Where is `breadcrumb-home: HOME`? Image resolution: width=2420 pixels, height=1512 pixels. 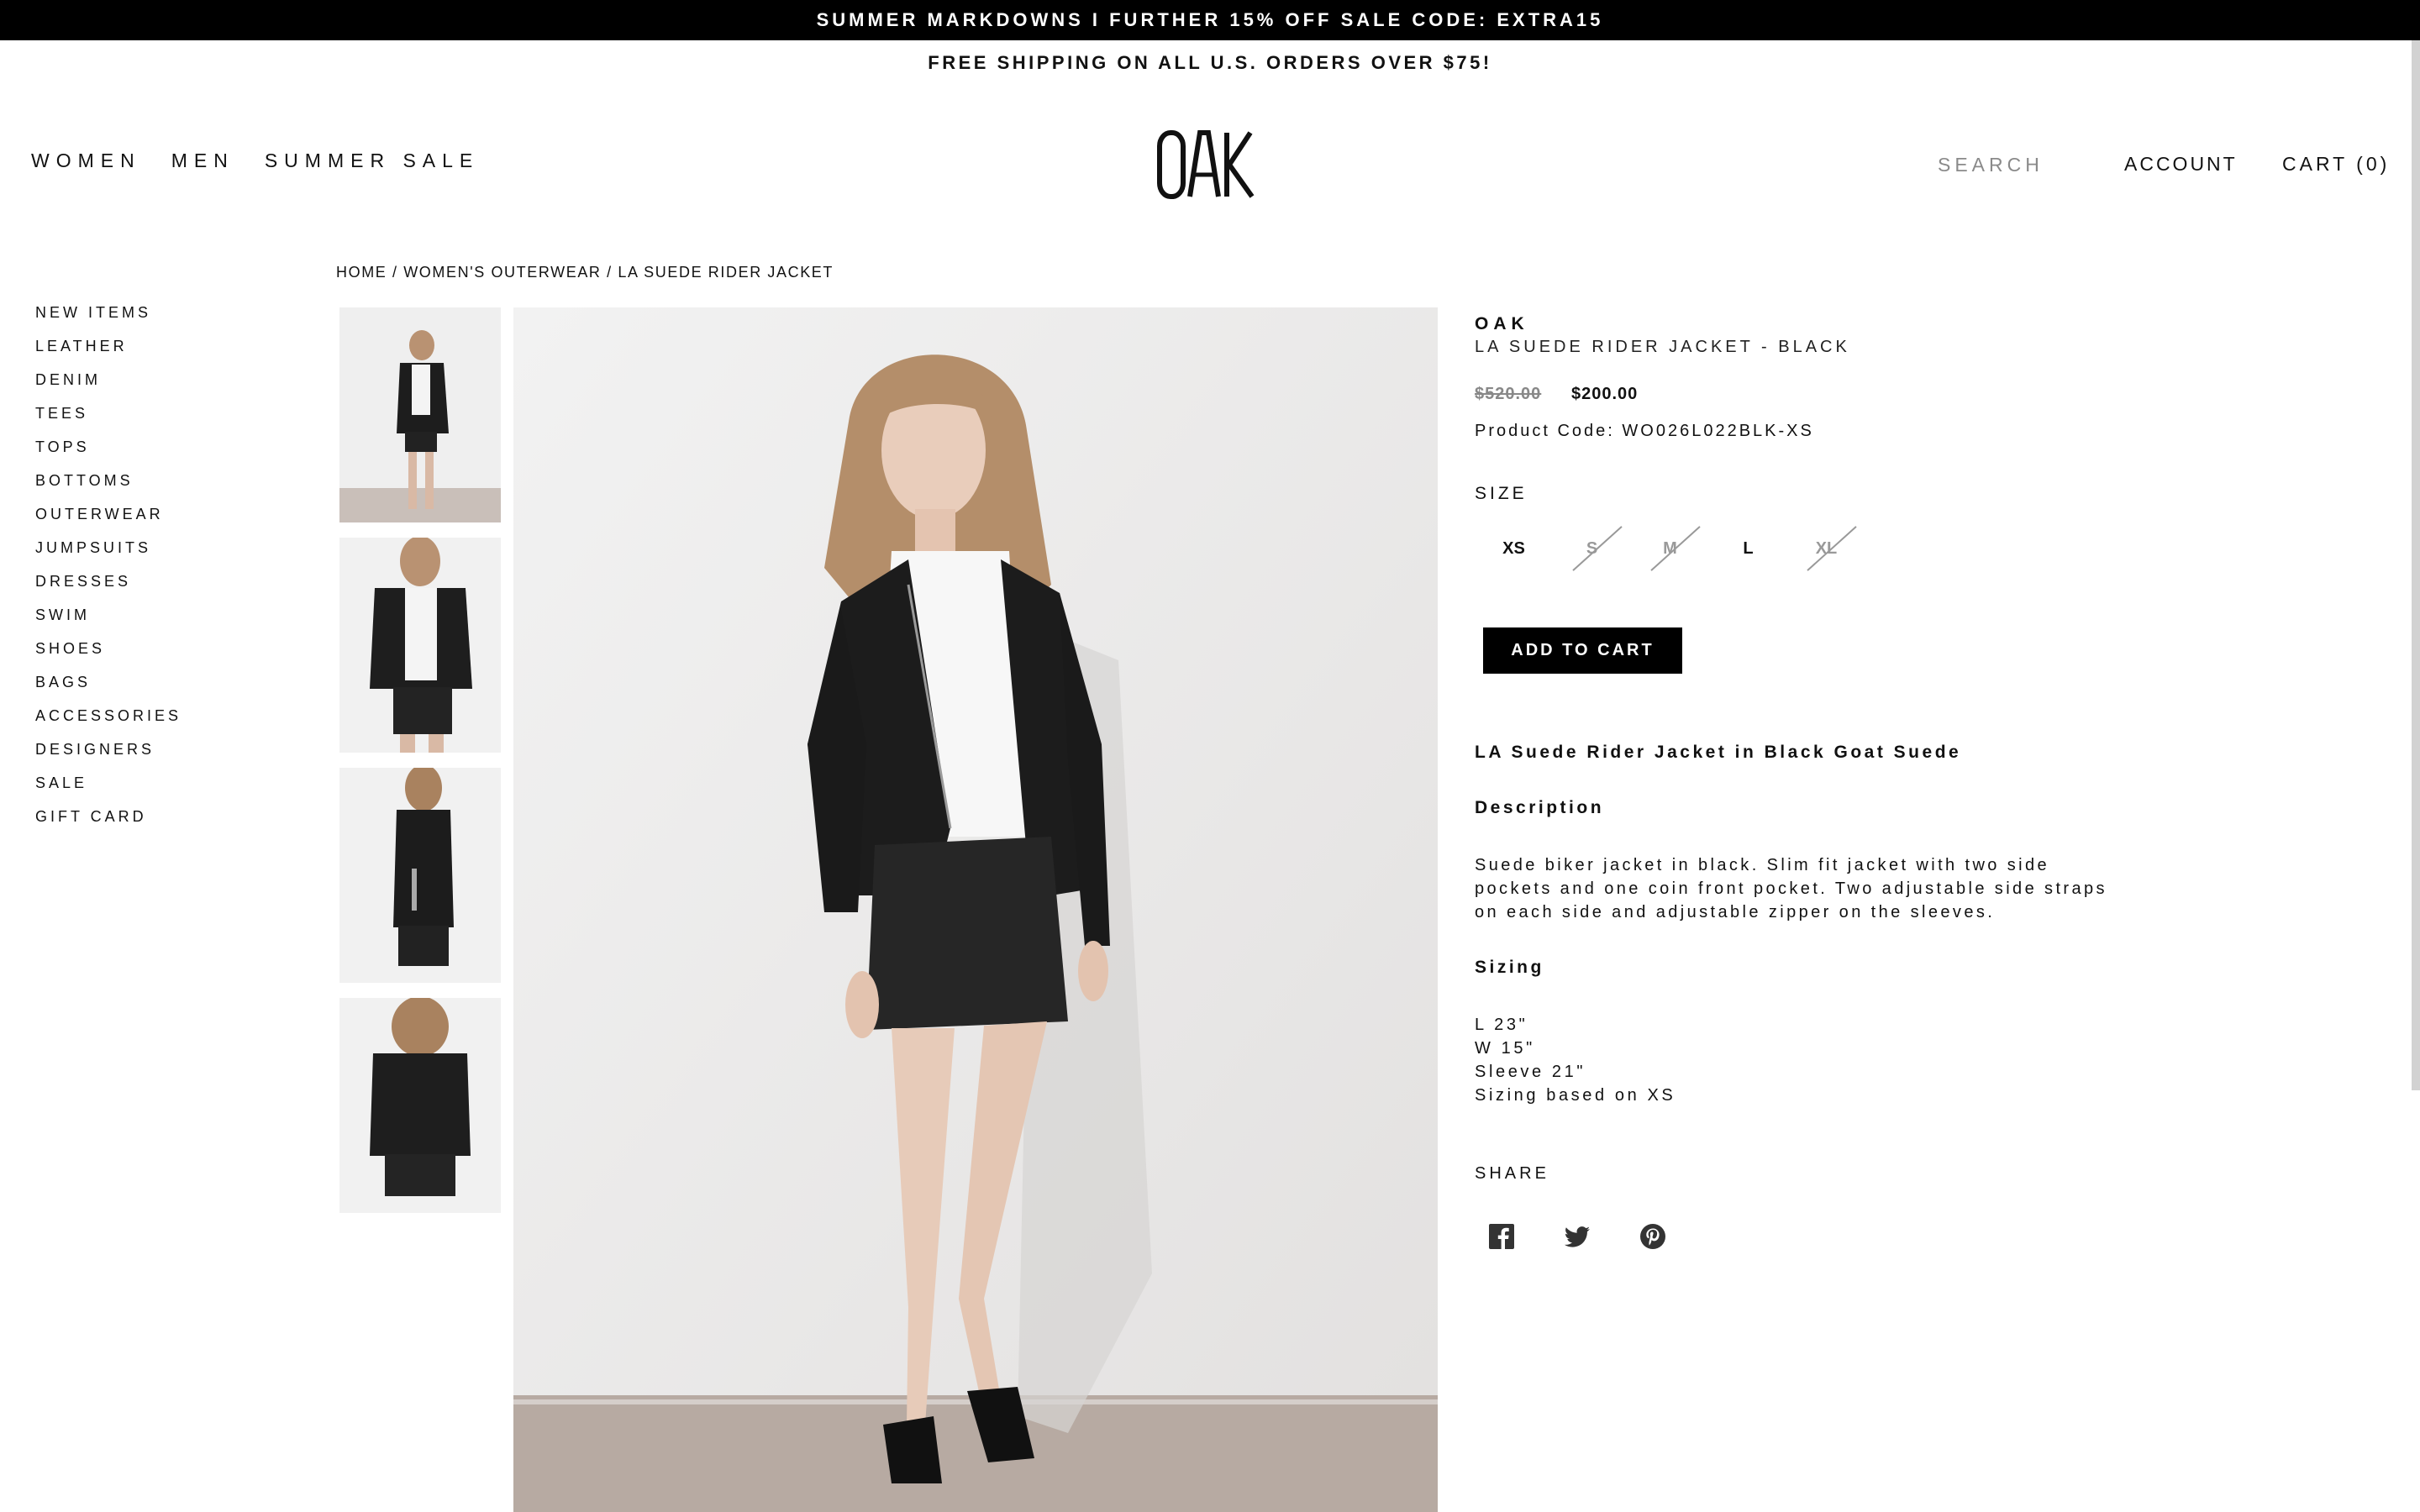 breadcrumb-home: HOME is located at coordinates (361, 272).